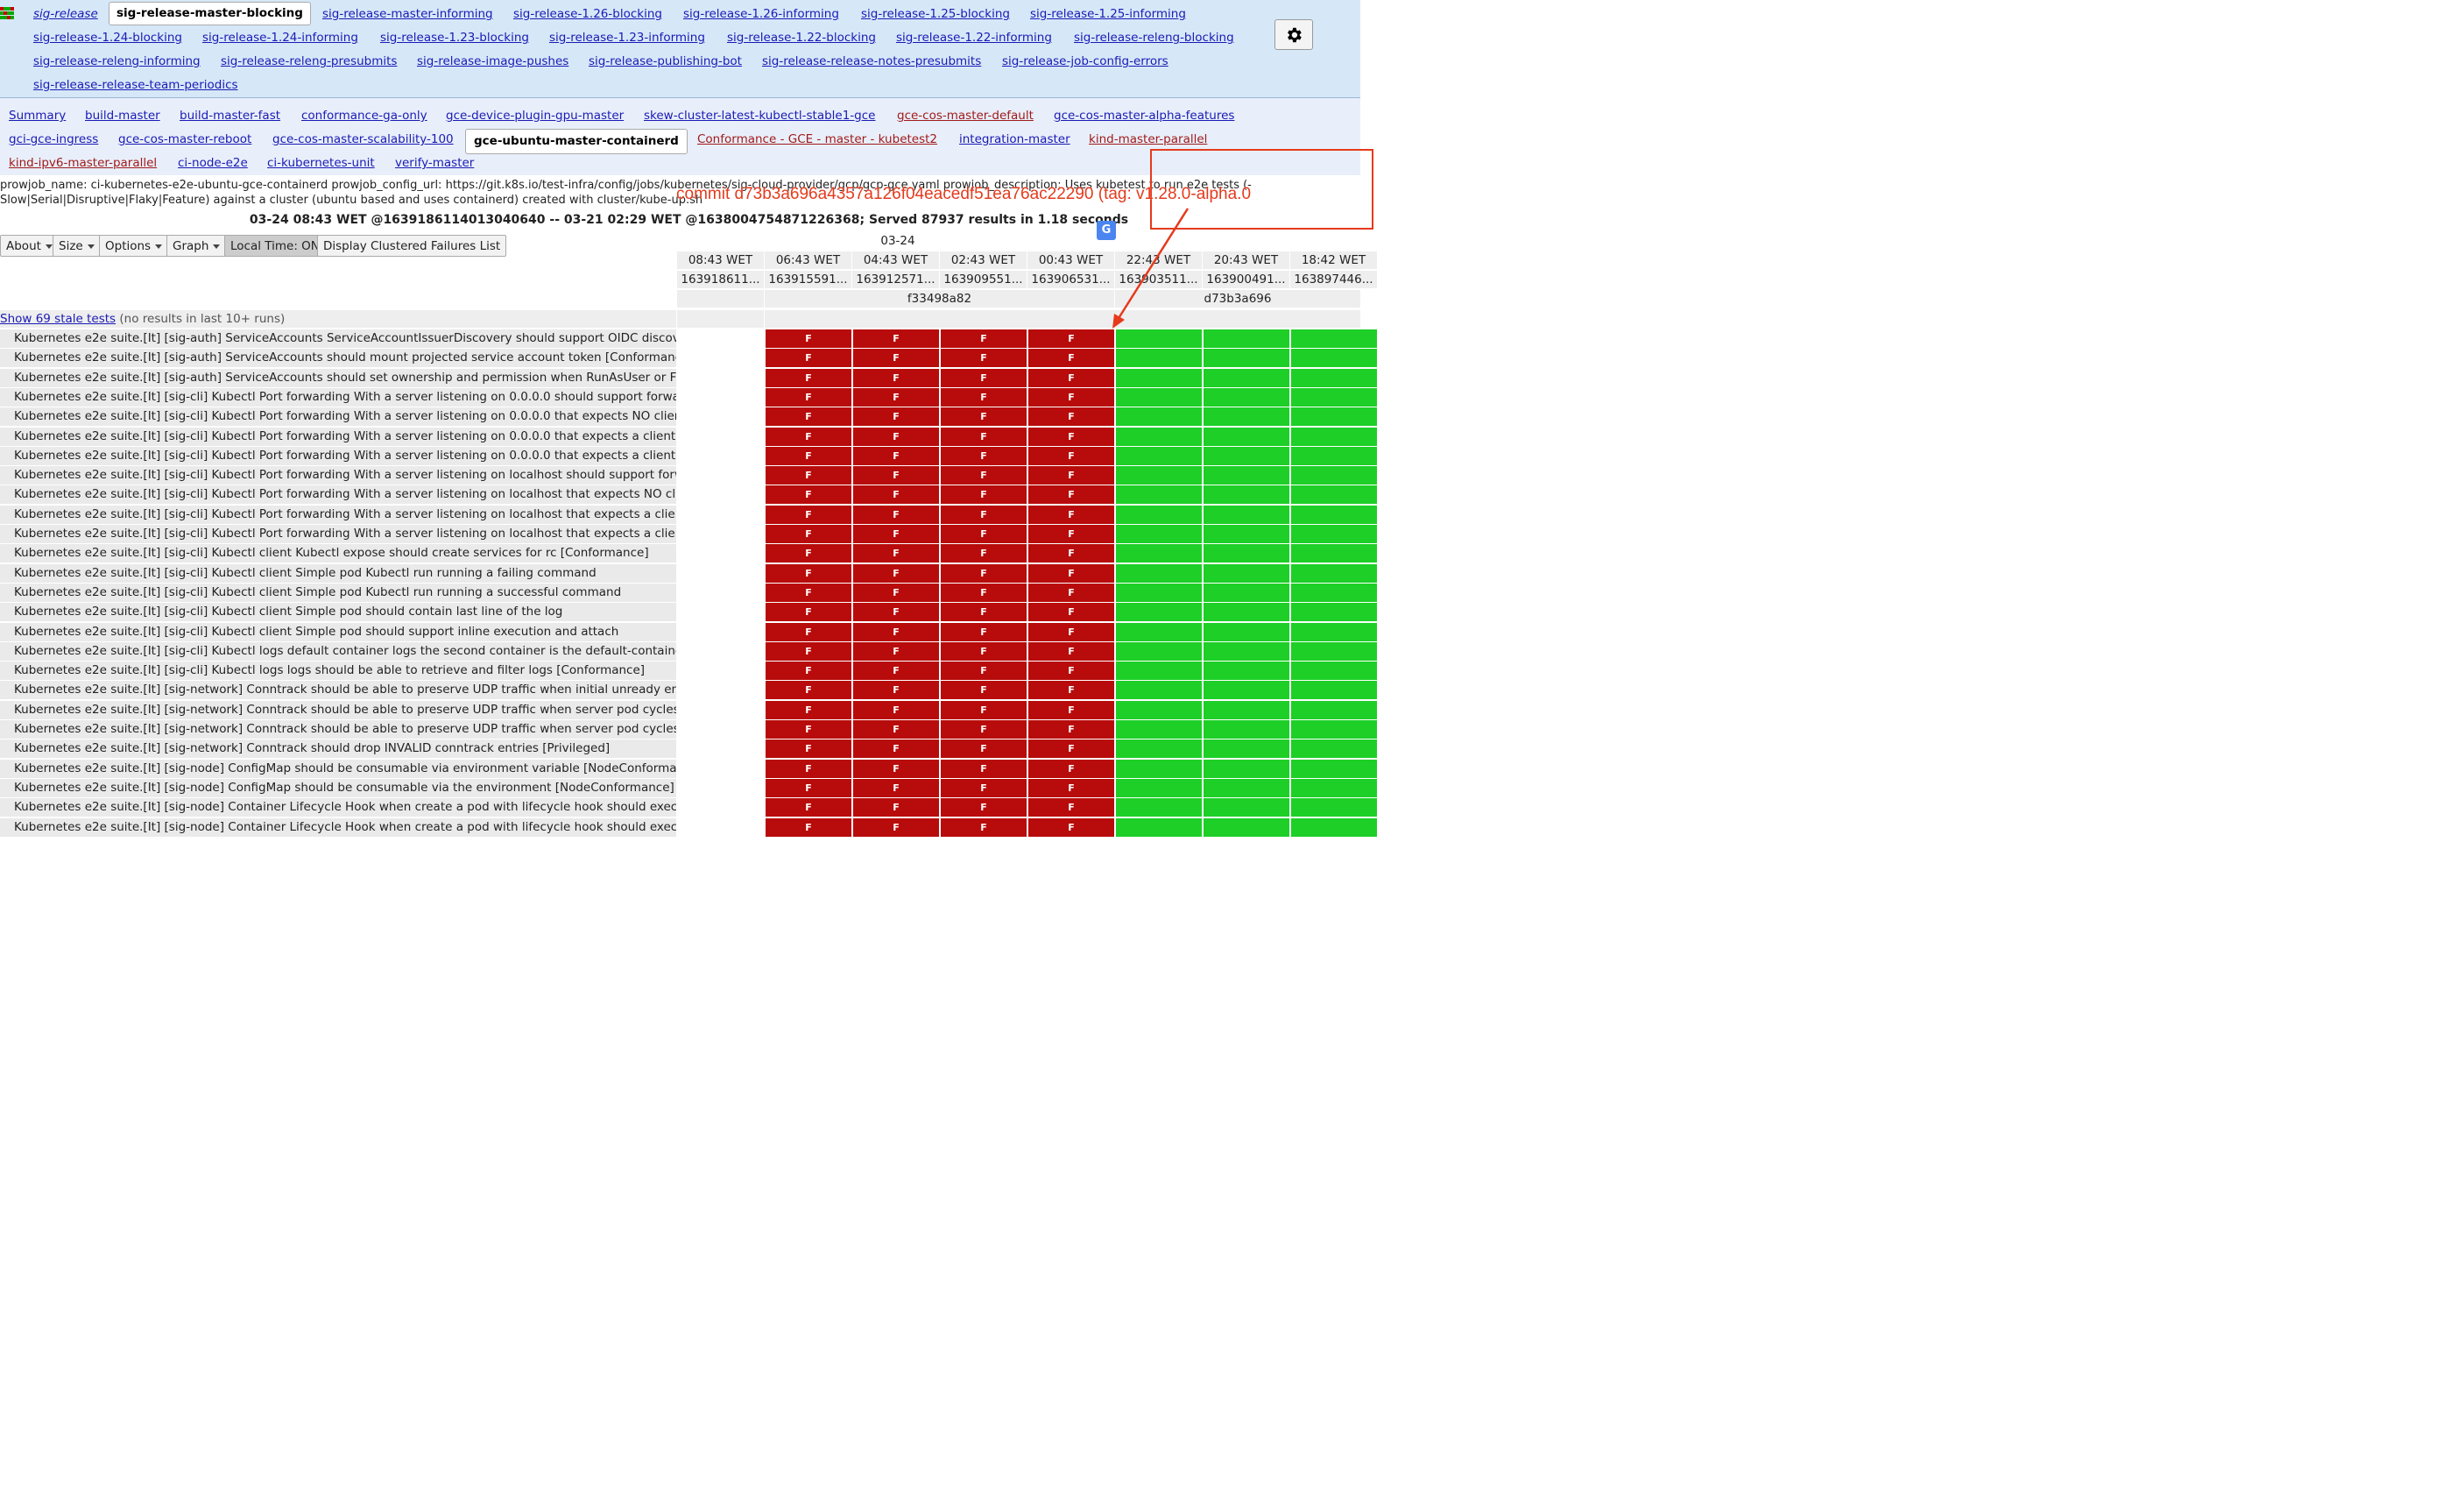 The width and height of the screenshot is (2464, 1486). What do you see at coordinates (210, 13) in the screenshot?
I see `dashboard-group-current: sig-release-master-blocking` at bounding box center [210, 13].